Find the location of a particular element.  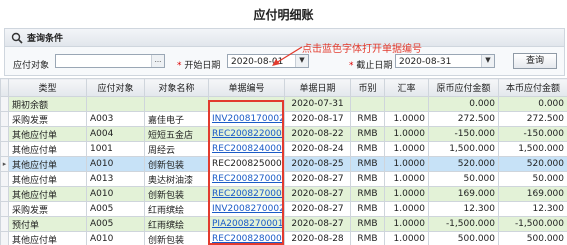

cell-orig-amount: 12.300 is located at coordinates (463, 209).